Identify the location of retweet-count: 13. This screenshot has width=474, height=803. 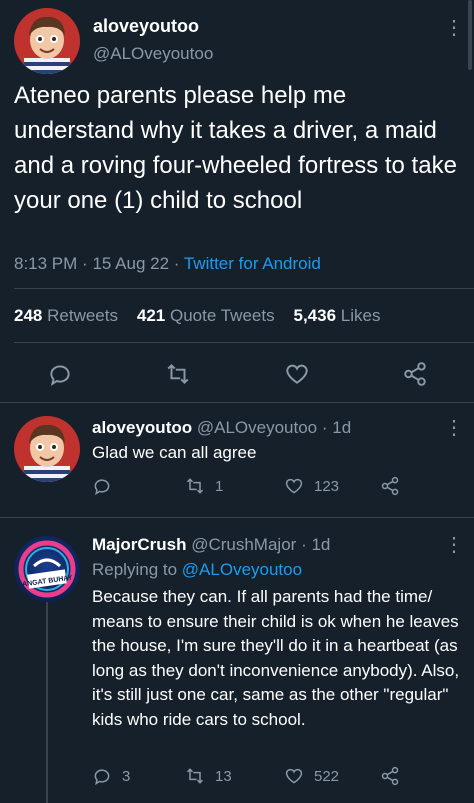
(223, 776).